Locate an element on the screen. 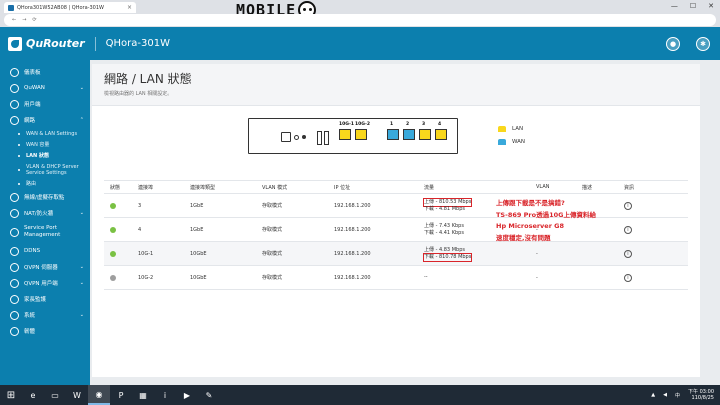 The height and width of the screenshot is (405, 720). status-dot-icon is located at coordinates (113, 229).